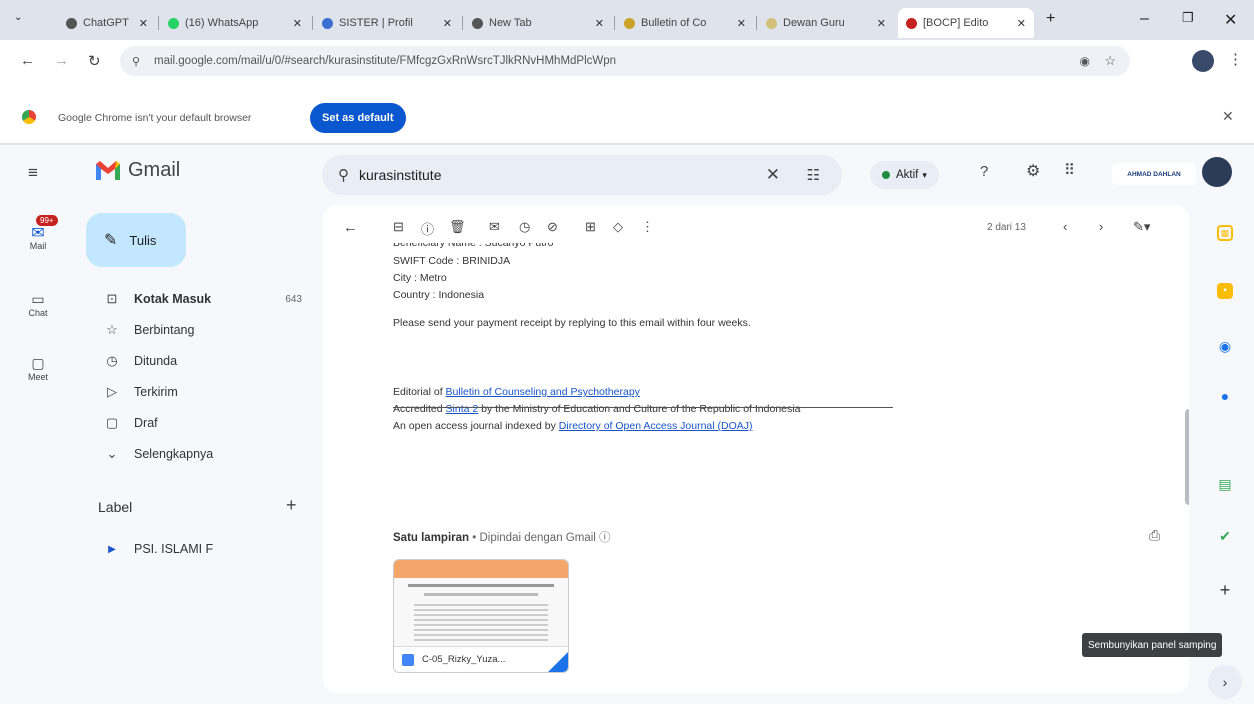  I want to click on add-task-icon: ⊘, so click(552, 227).